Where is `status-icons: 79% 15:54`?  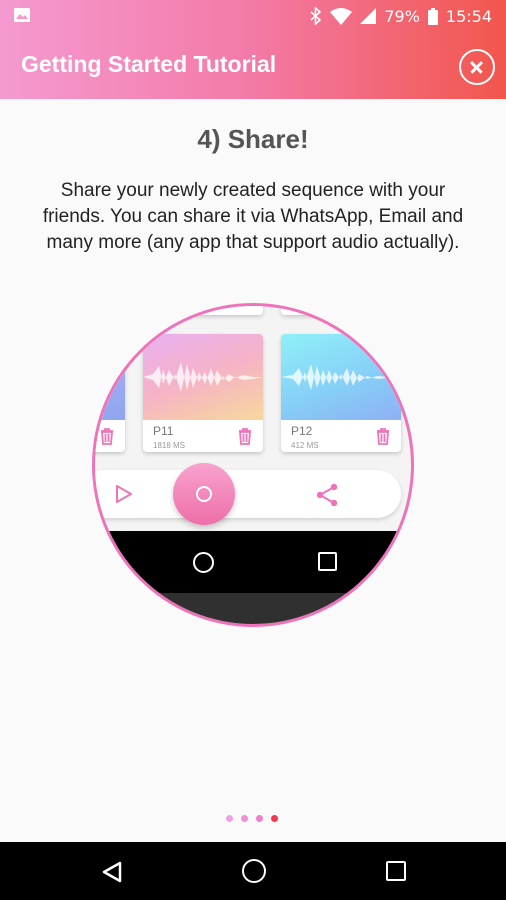 status-icons: 79% 15:54 is located at coordinates (401, 16).